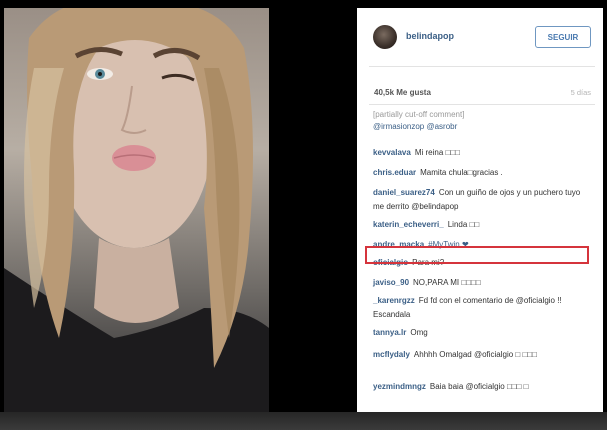  What do you see at coordinates (482, 66) in the screenshot?
I see `header-divider` at bounding box center [482, 66].